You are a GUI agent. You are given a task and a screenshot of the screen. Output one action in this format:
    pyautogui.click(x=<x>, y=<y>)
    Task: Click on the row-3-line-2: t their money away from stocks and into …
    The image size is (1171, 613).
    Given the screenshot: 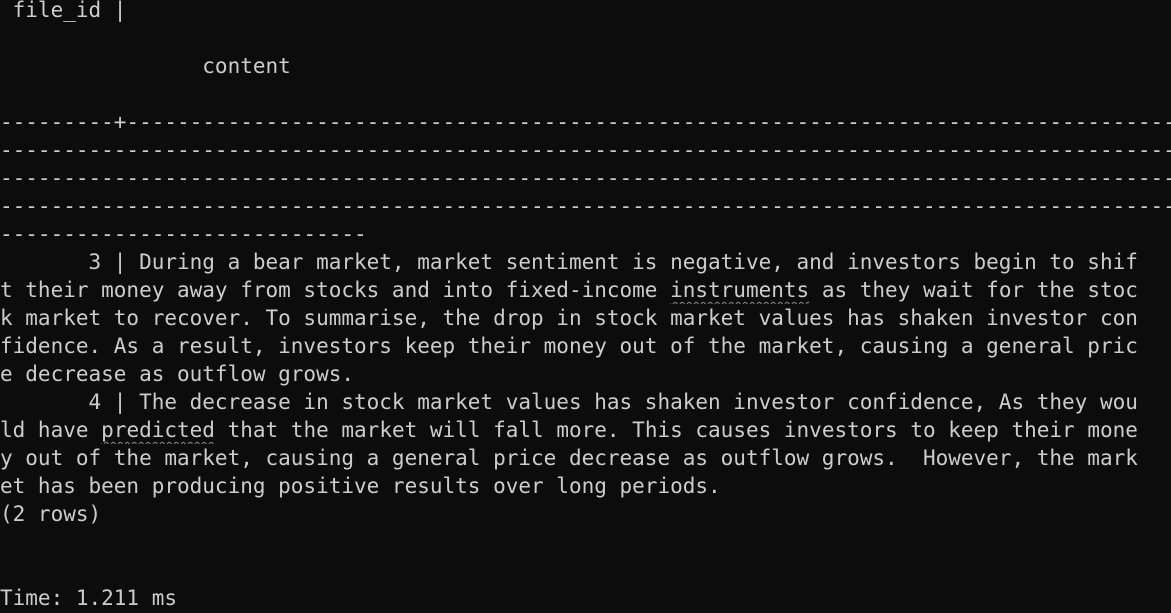 What is the action you would take?
    pyautogui.click(x=585, y=290)
    